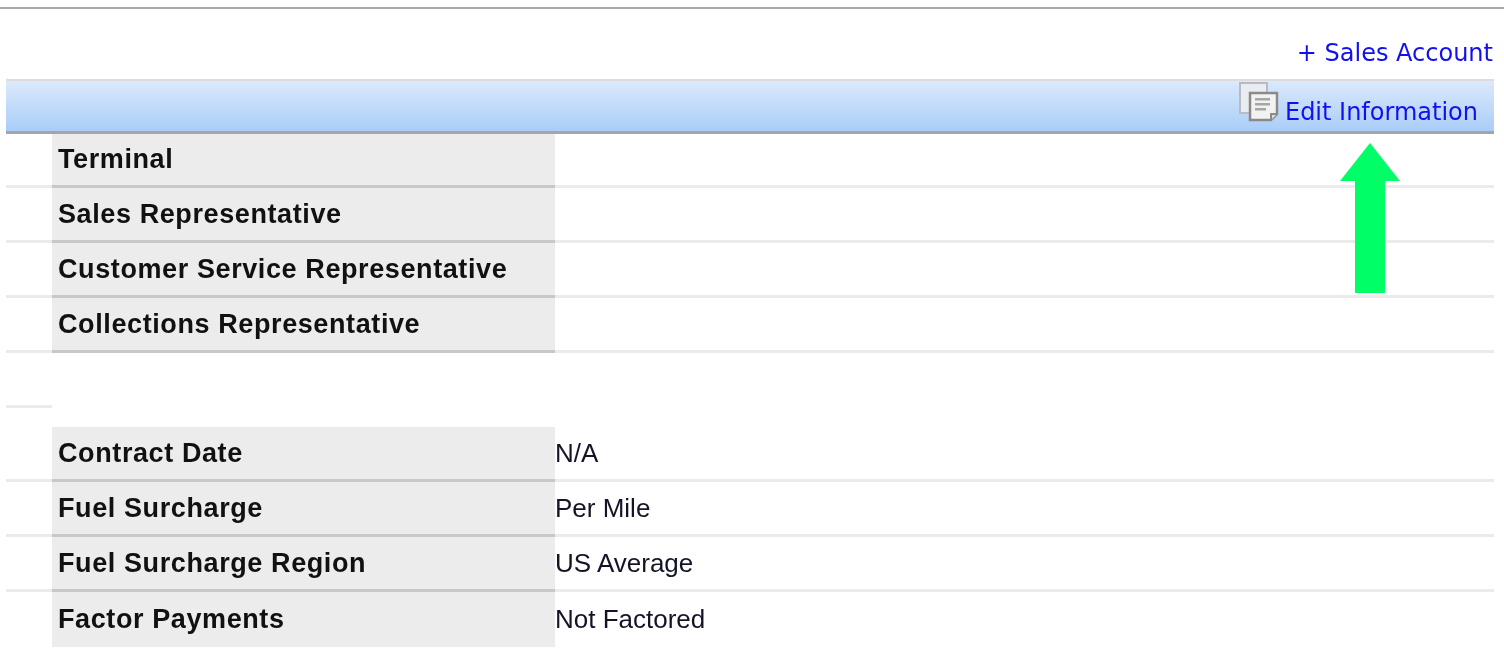  Describe the element at coordinates (303, 325) in the screenshot. I see `field-label: Collections Representative` at that location.